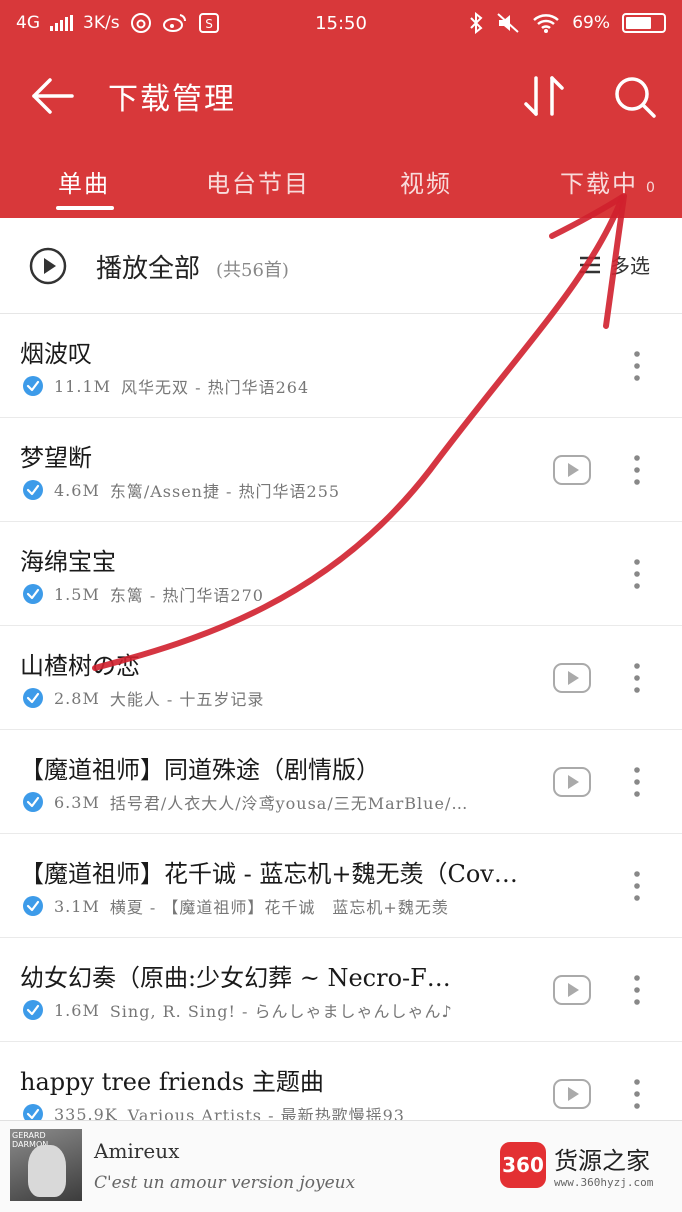  I want to click on toolbar: 下载管理, so click(341, 96).